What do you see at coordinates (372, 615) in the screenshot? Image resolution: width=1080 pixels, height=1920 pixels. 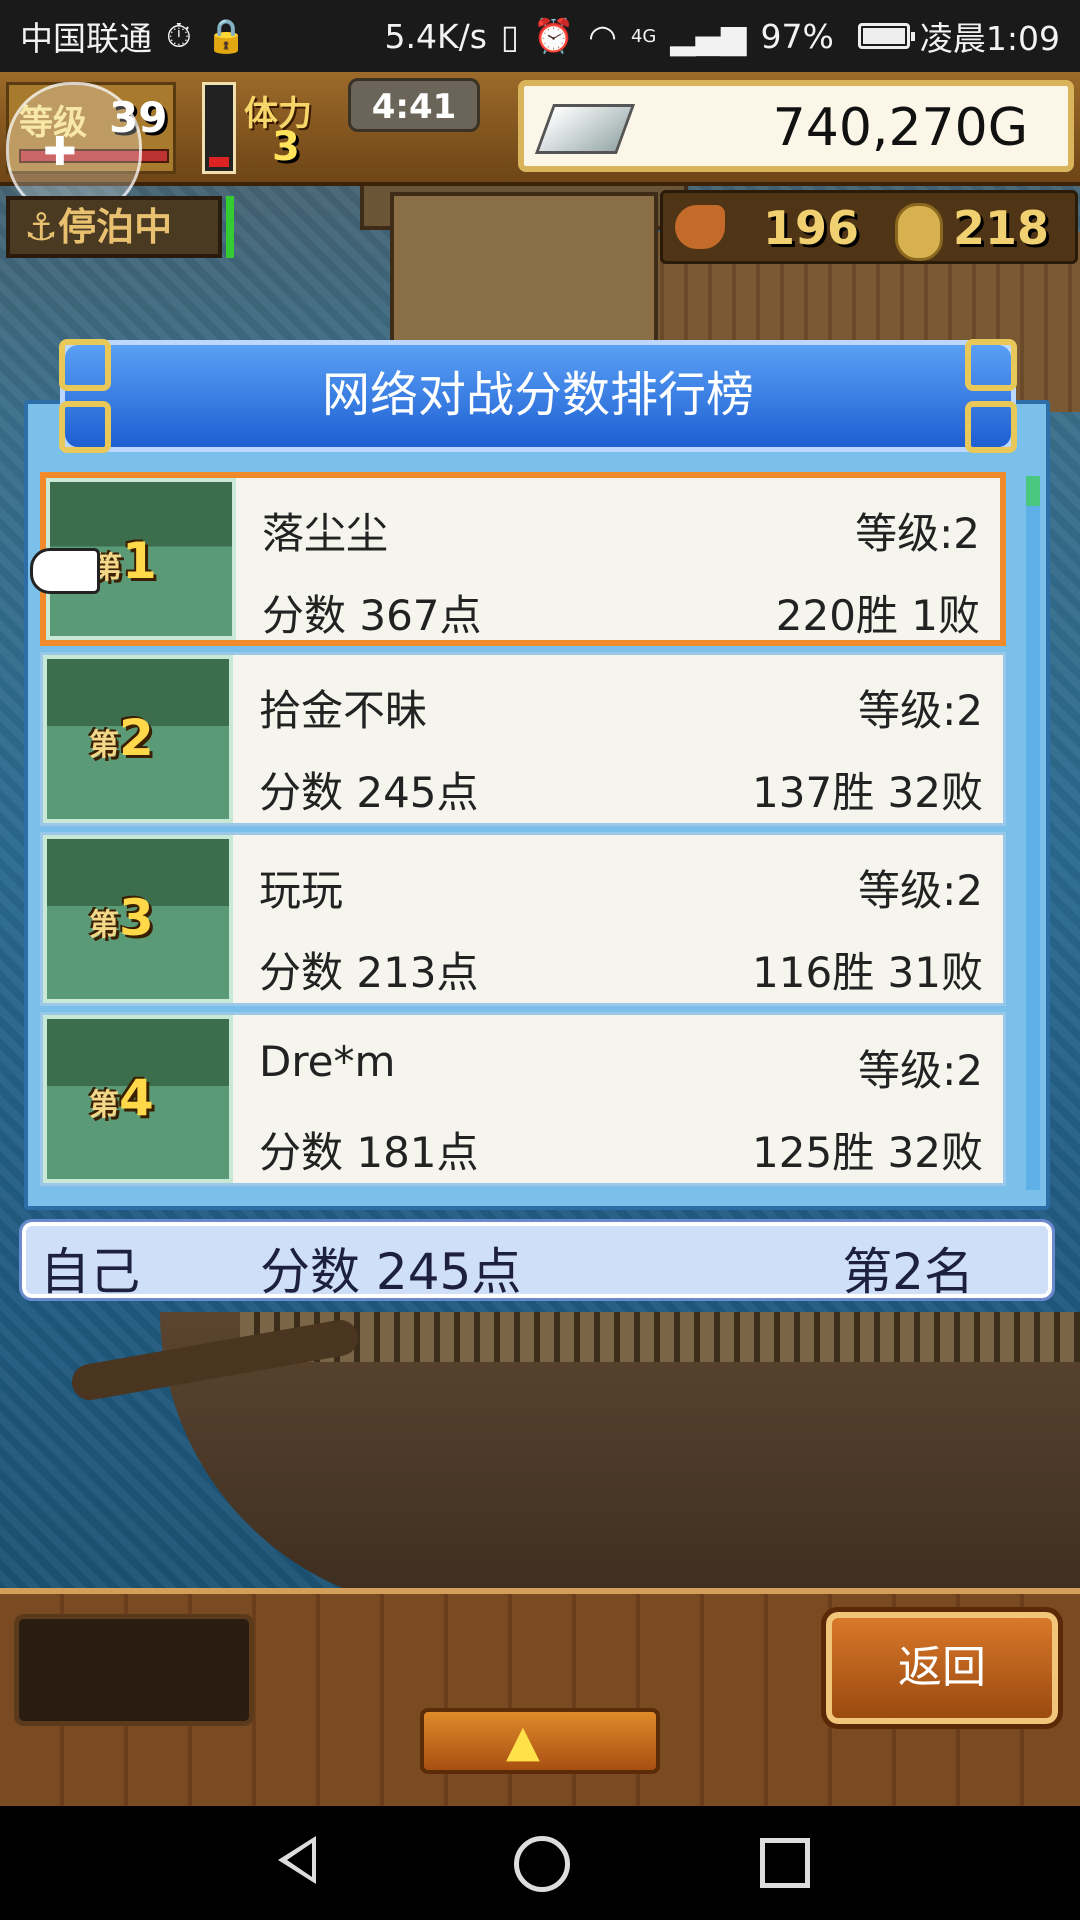 I see `player-score: 分数 367点` at bounding box center [372, 615].